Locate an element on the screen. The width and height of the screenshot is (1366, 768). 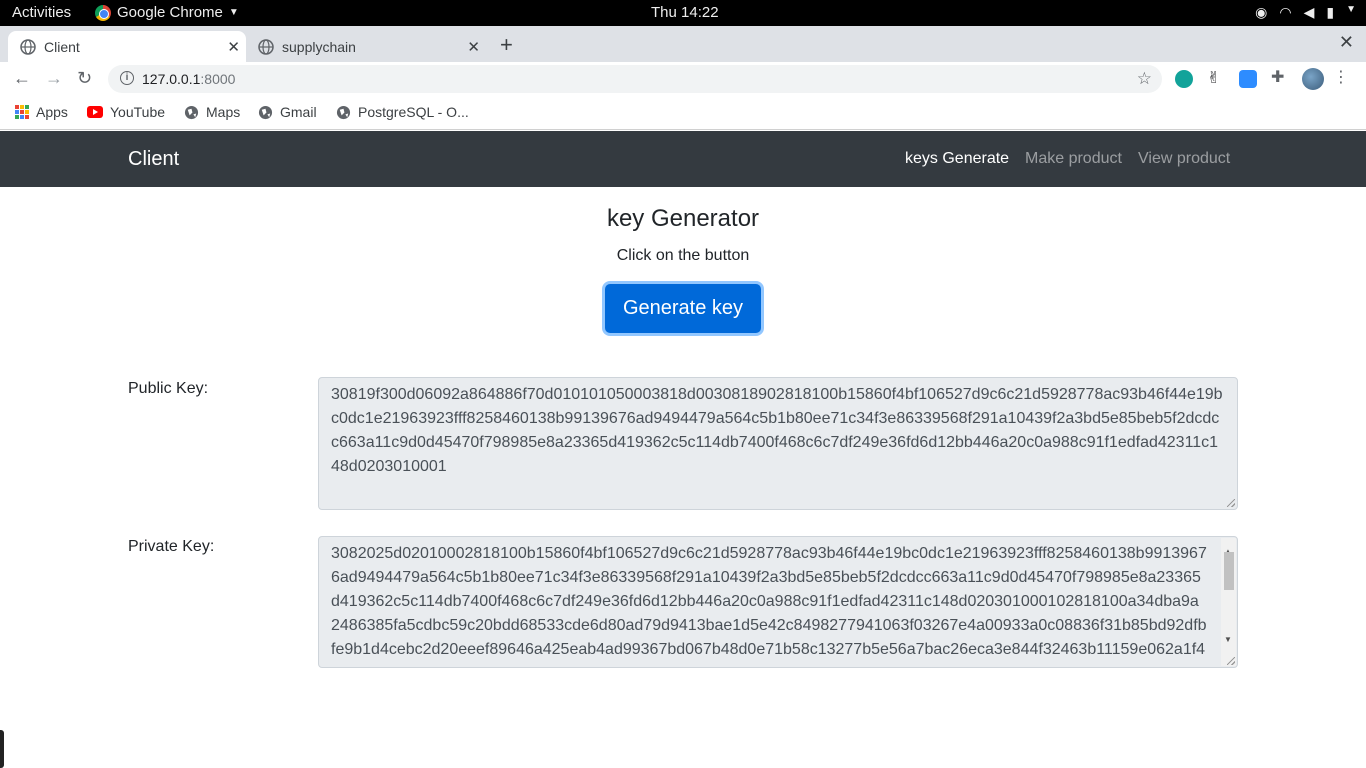
tab-client: Client ✕ is located at coordinates (127, 46).